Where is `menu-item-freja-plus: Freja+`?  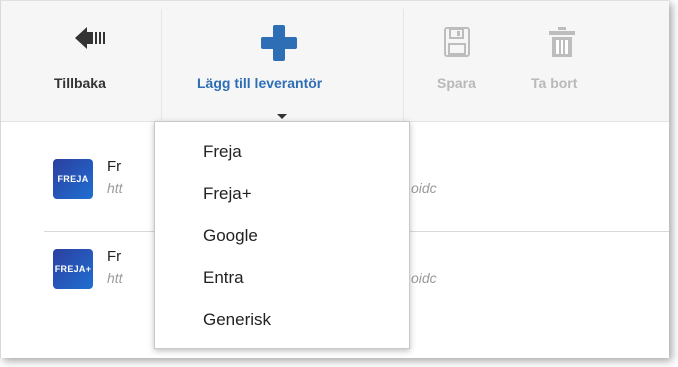 menu-item-freja-plus: Freja+ is located at coordinates (227, 194).